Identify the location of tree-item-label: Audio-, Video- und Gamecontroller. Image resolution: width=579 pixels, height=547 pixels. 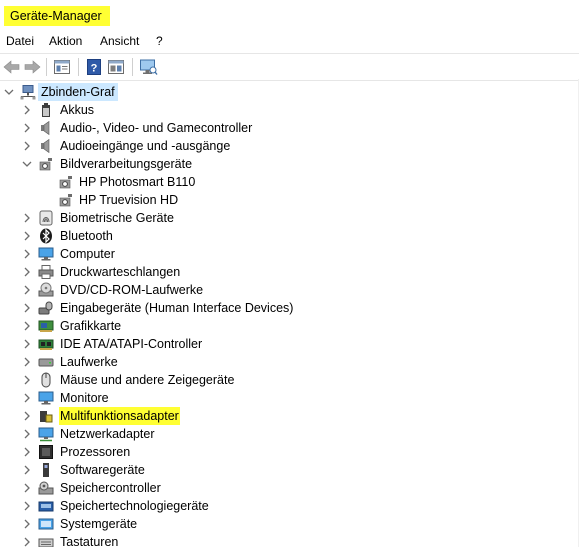
(156, 128).